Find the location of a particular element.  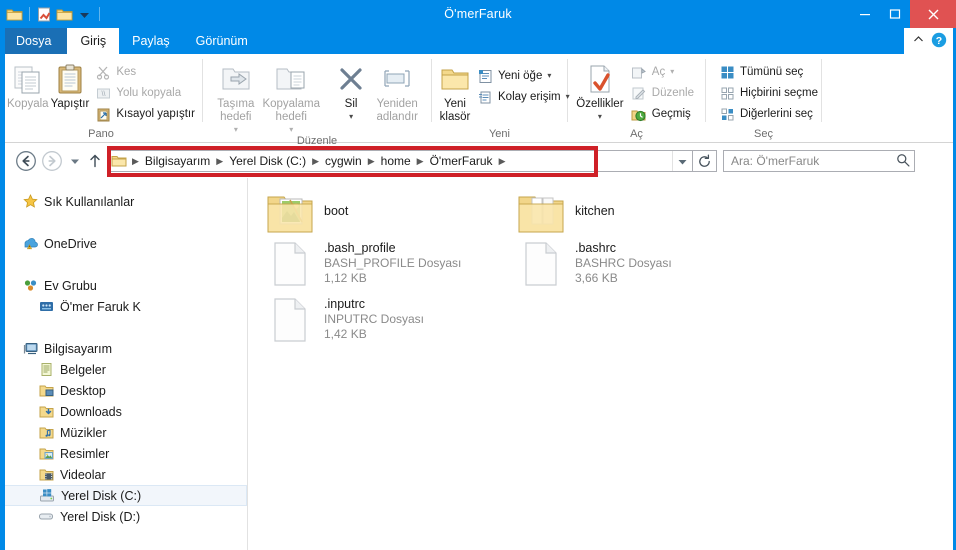

title-bar: Ö'merFaruk is located at coordinates (478, 14).